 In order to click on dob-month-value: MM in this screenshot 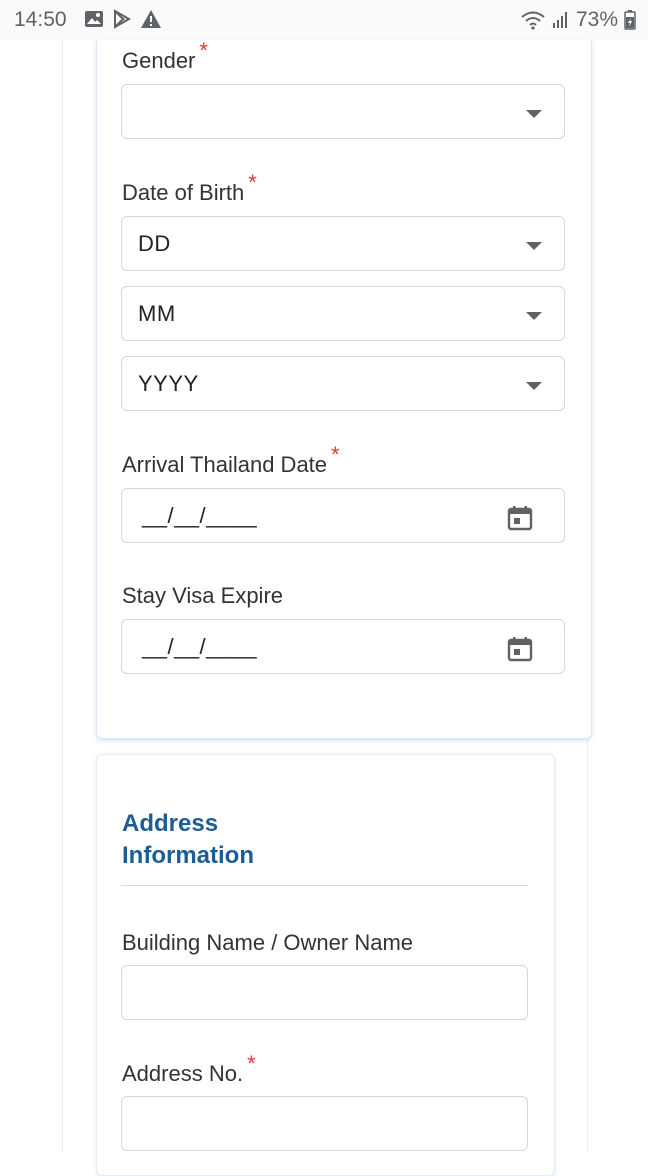, I will do `click(157, 313)`.